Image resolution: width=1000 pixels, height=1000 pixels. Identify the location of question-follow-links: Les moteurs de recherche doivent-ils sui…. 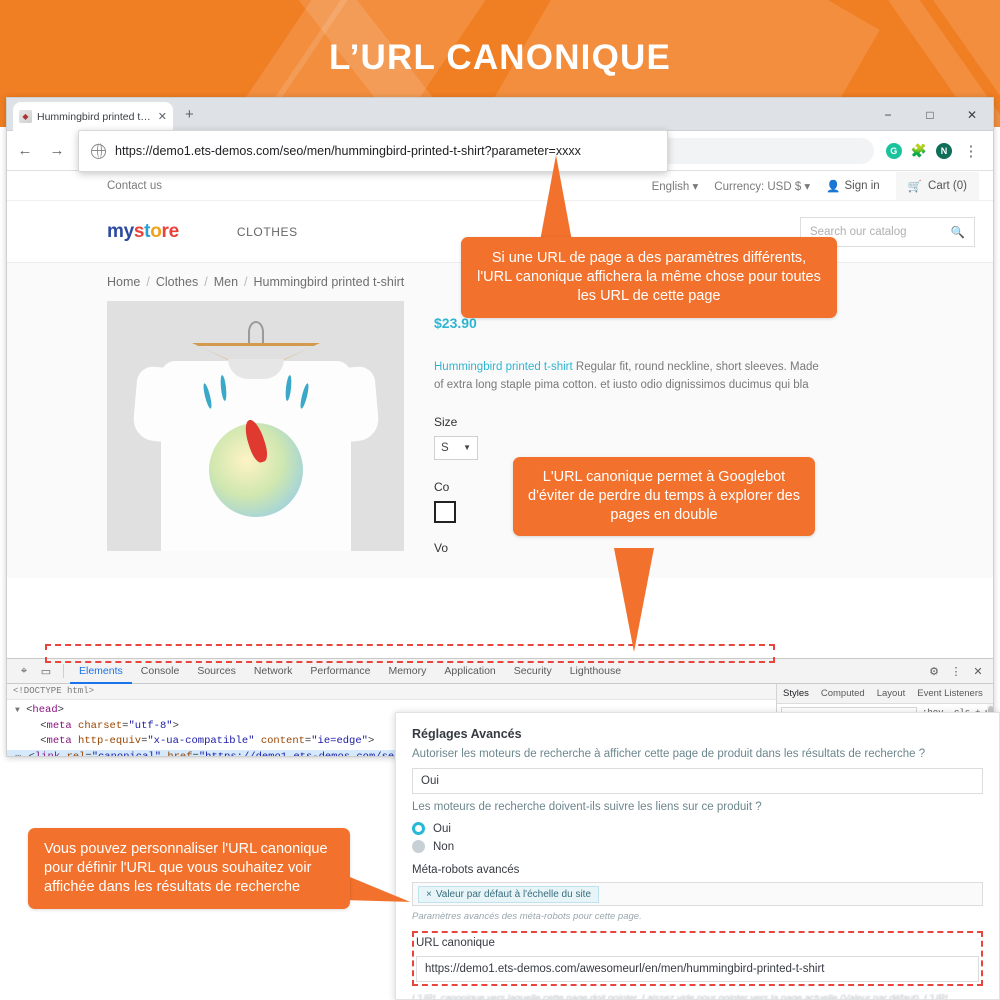
(587, 807).